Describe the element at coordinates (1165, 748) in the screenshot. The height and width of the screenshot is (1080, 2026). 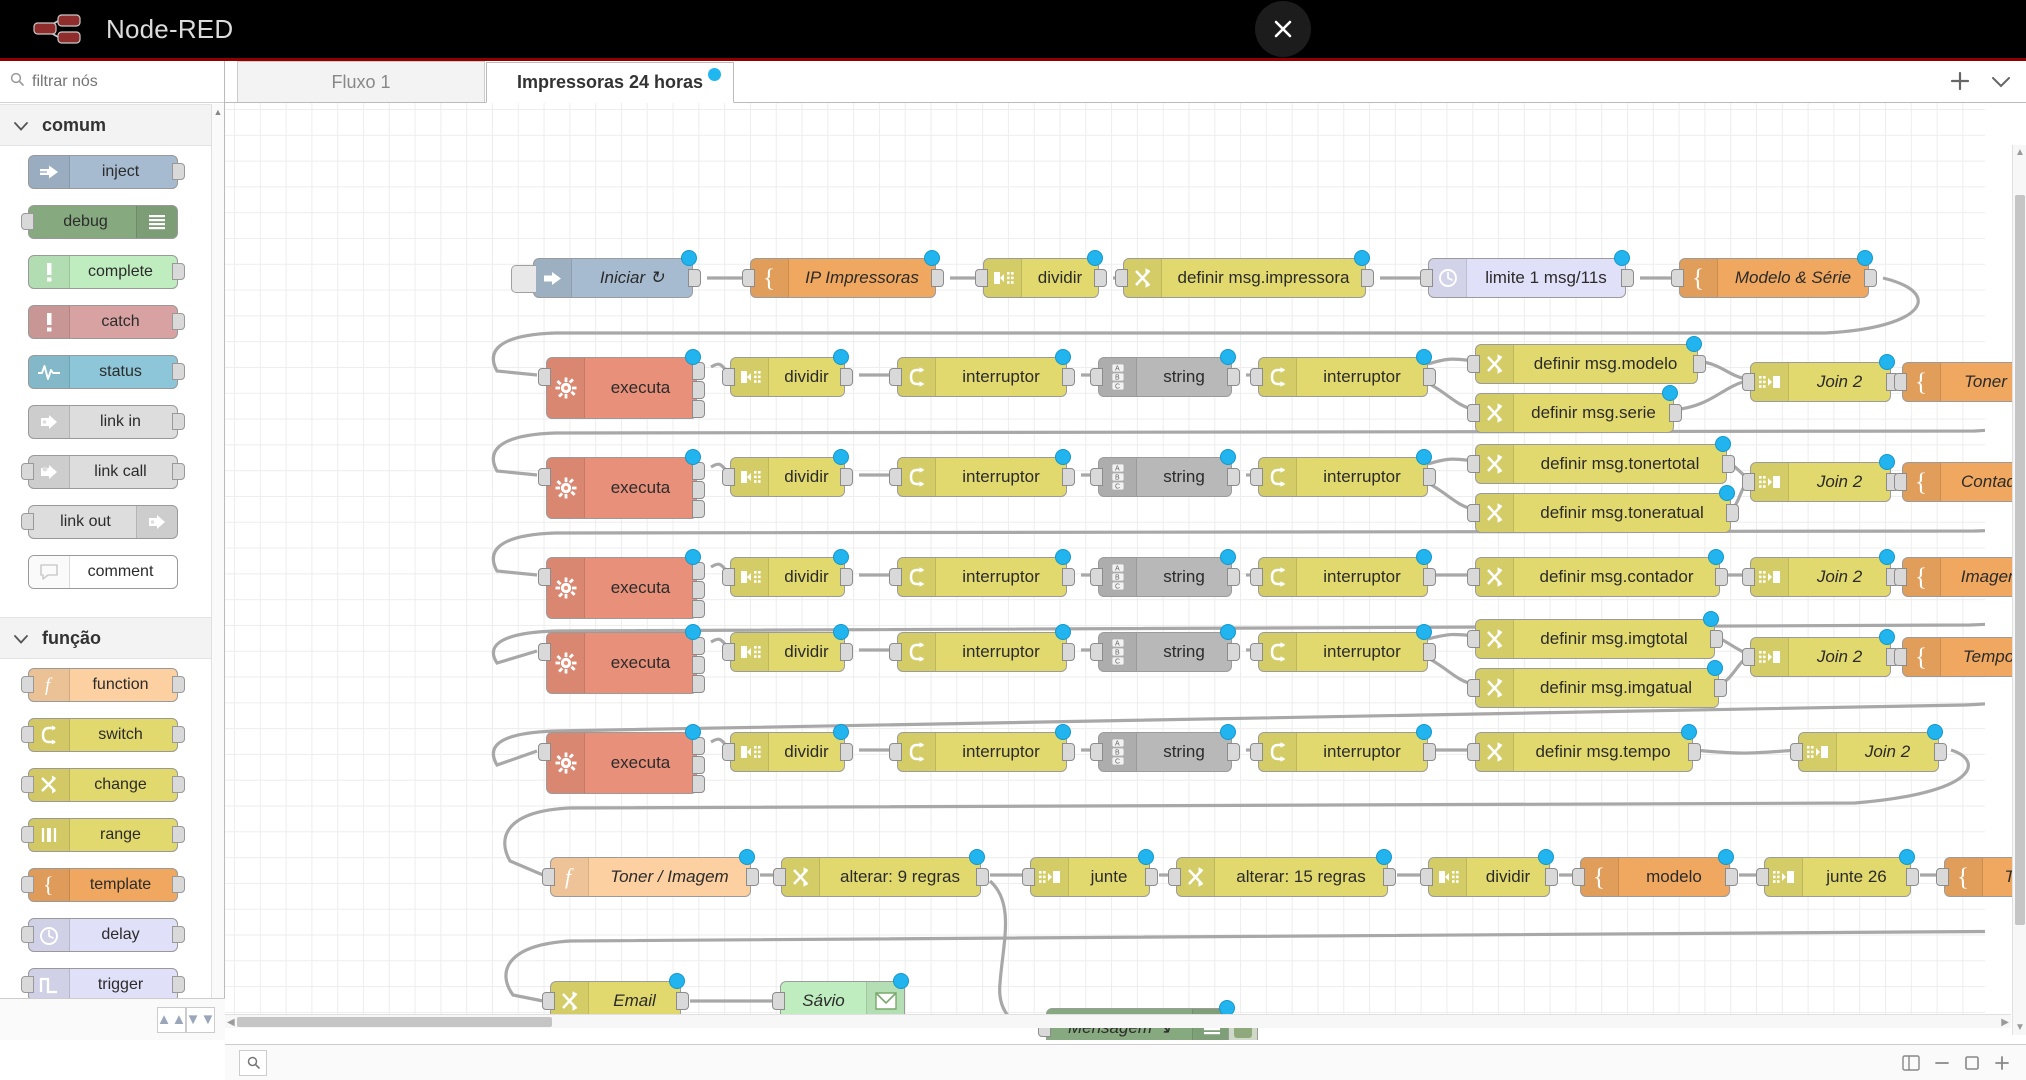
I see `flow-node-r6d: A B Cstring` at that location.